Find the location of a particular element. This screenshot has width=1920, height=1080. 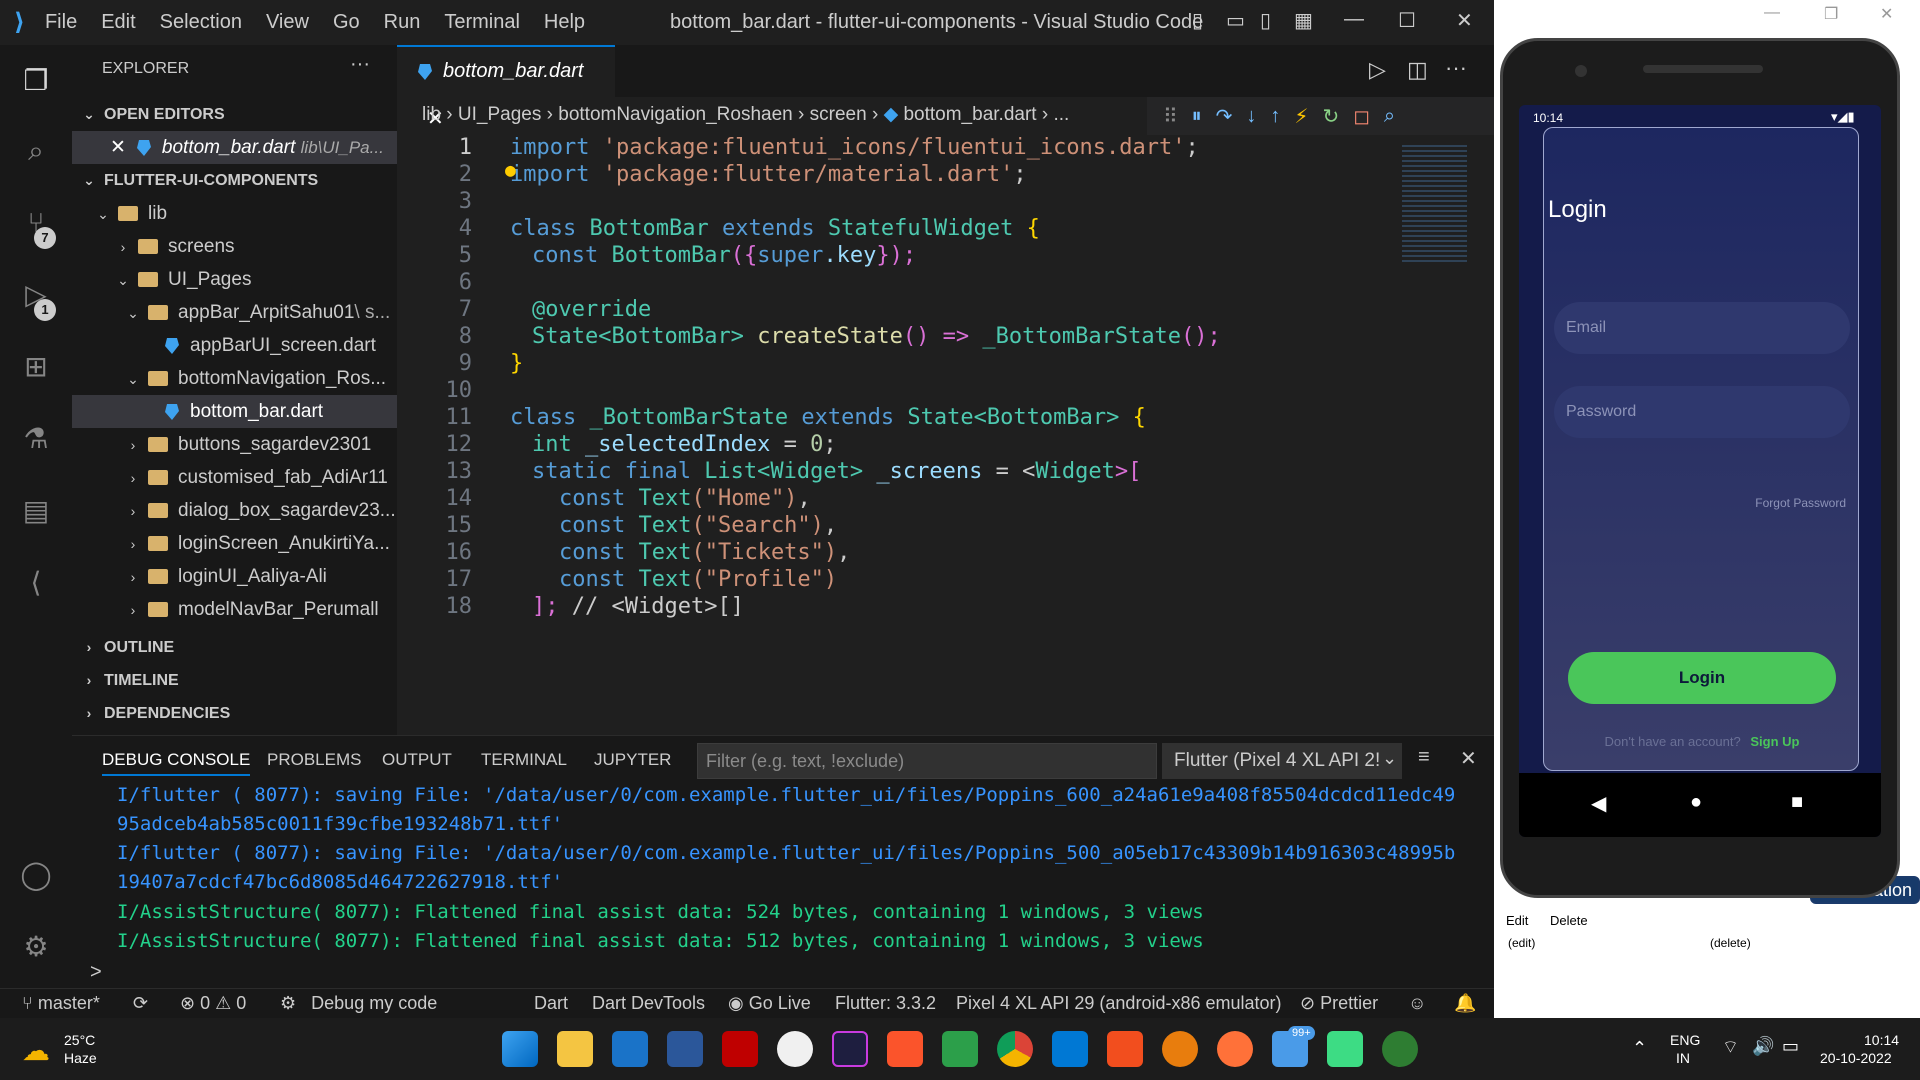

word-icon is located at coordinates (685, 1049).